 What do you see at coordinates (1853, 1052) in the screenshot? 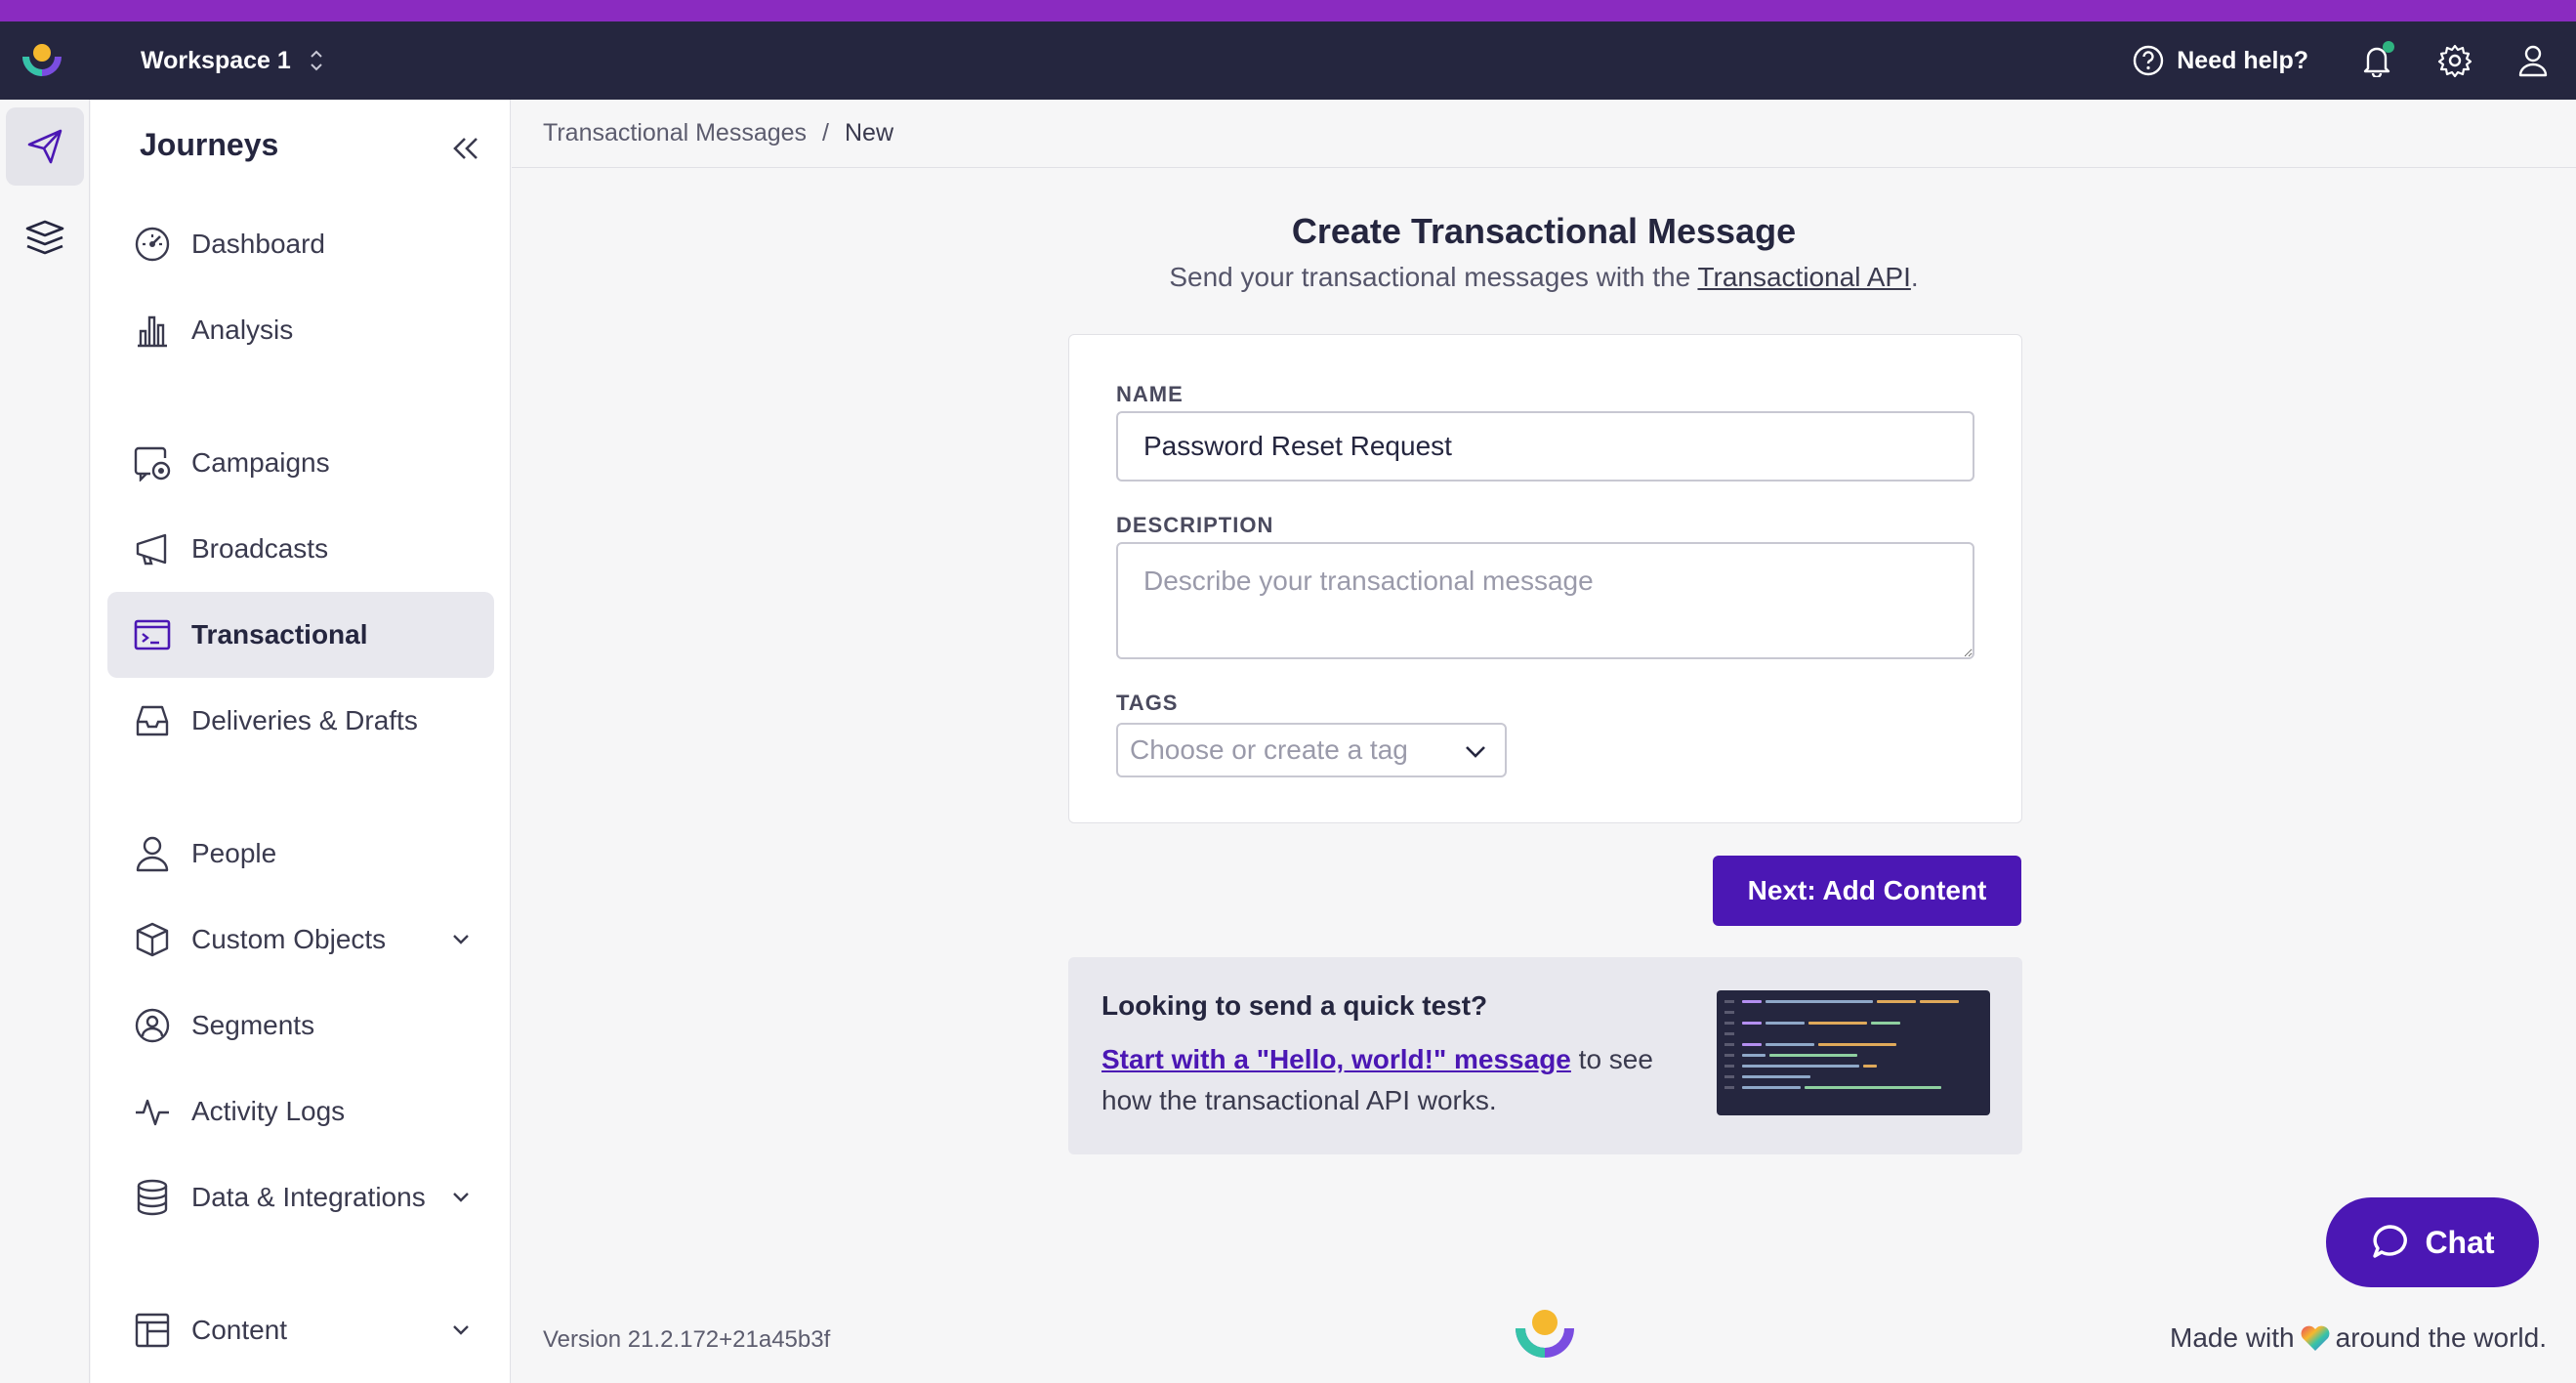
I see `code-preview-image` at bounding box center [1853, 1052].